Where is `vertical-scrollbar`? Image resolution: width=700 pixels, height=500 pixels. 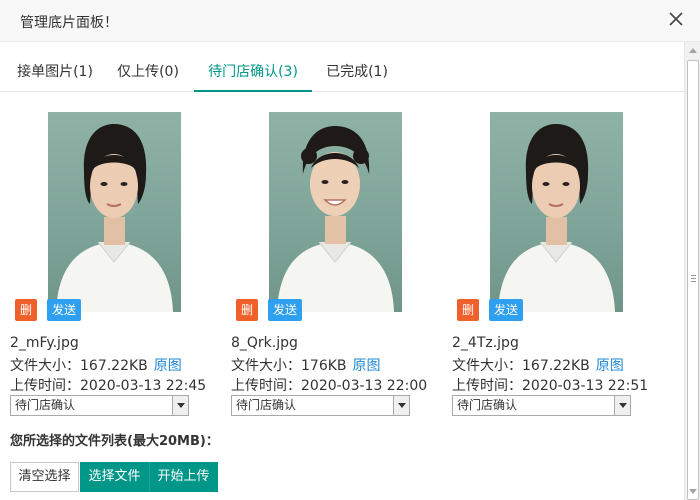 vertical-scrollbar is located at coordinates (692, 271).